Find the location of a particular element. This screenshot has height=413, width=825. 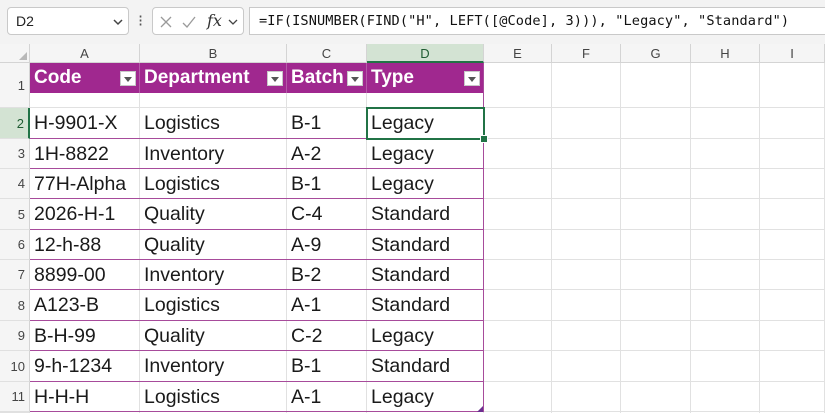

formula-actions: fx is located at coordinates (198, 21).